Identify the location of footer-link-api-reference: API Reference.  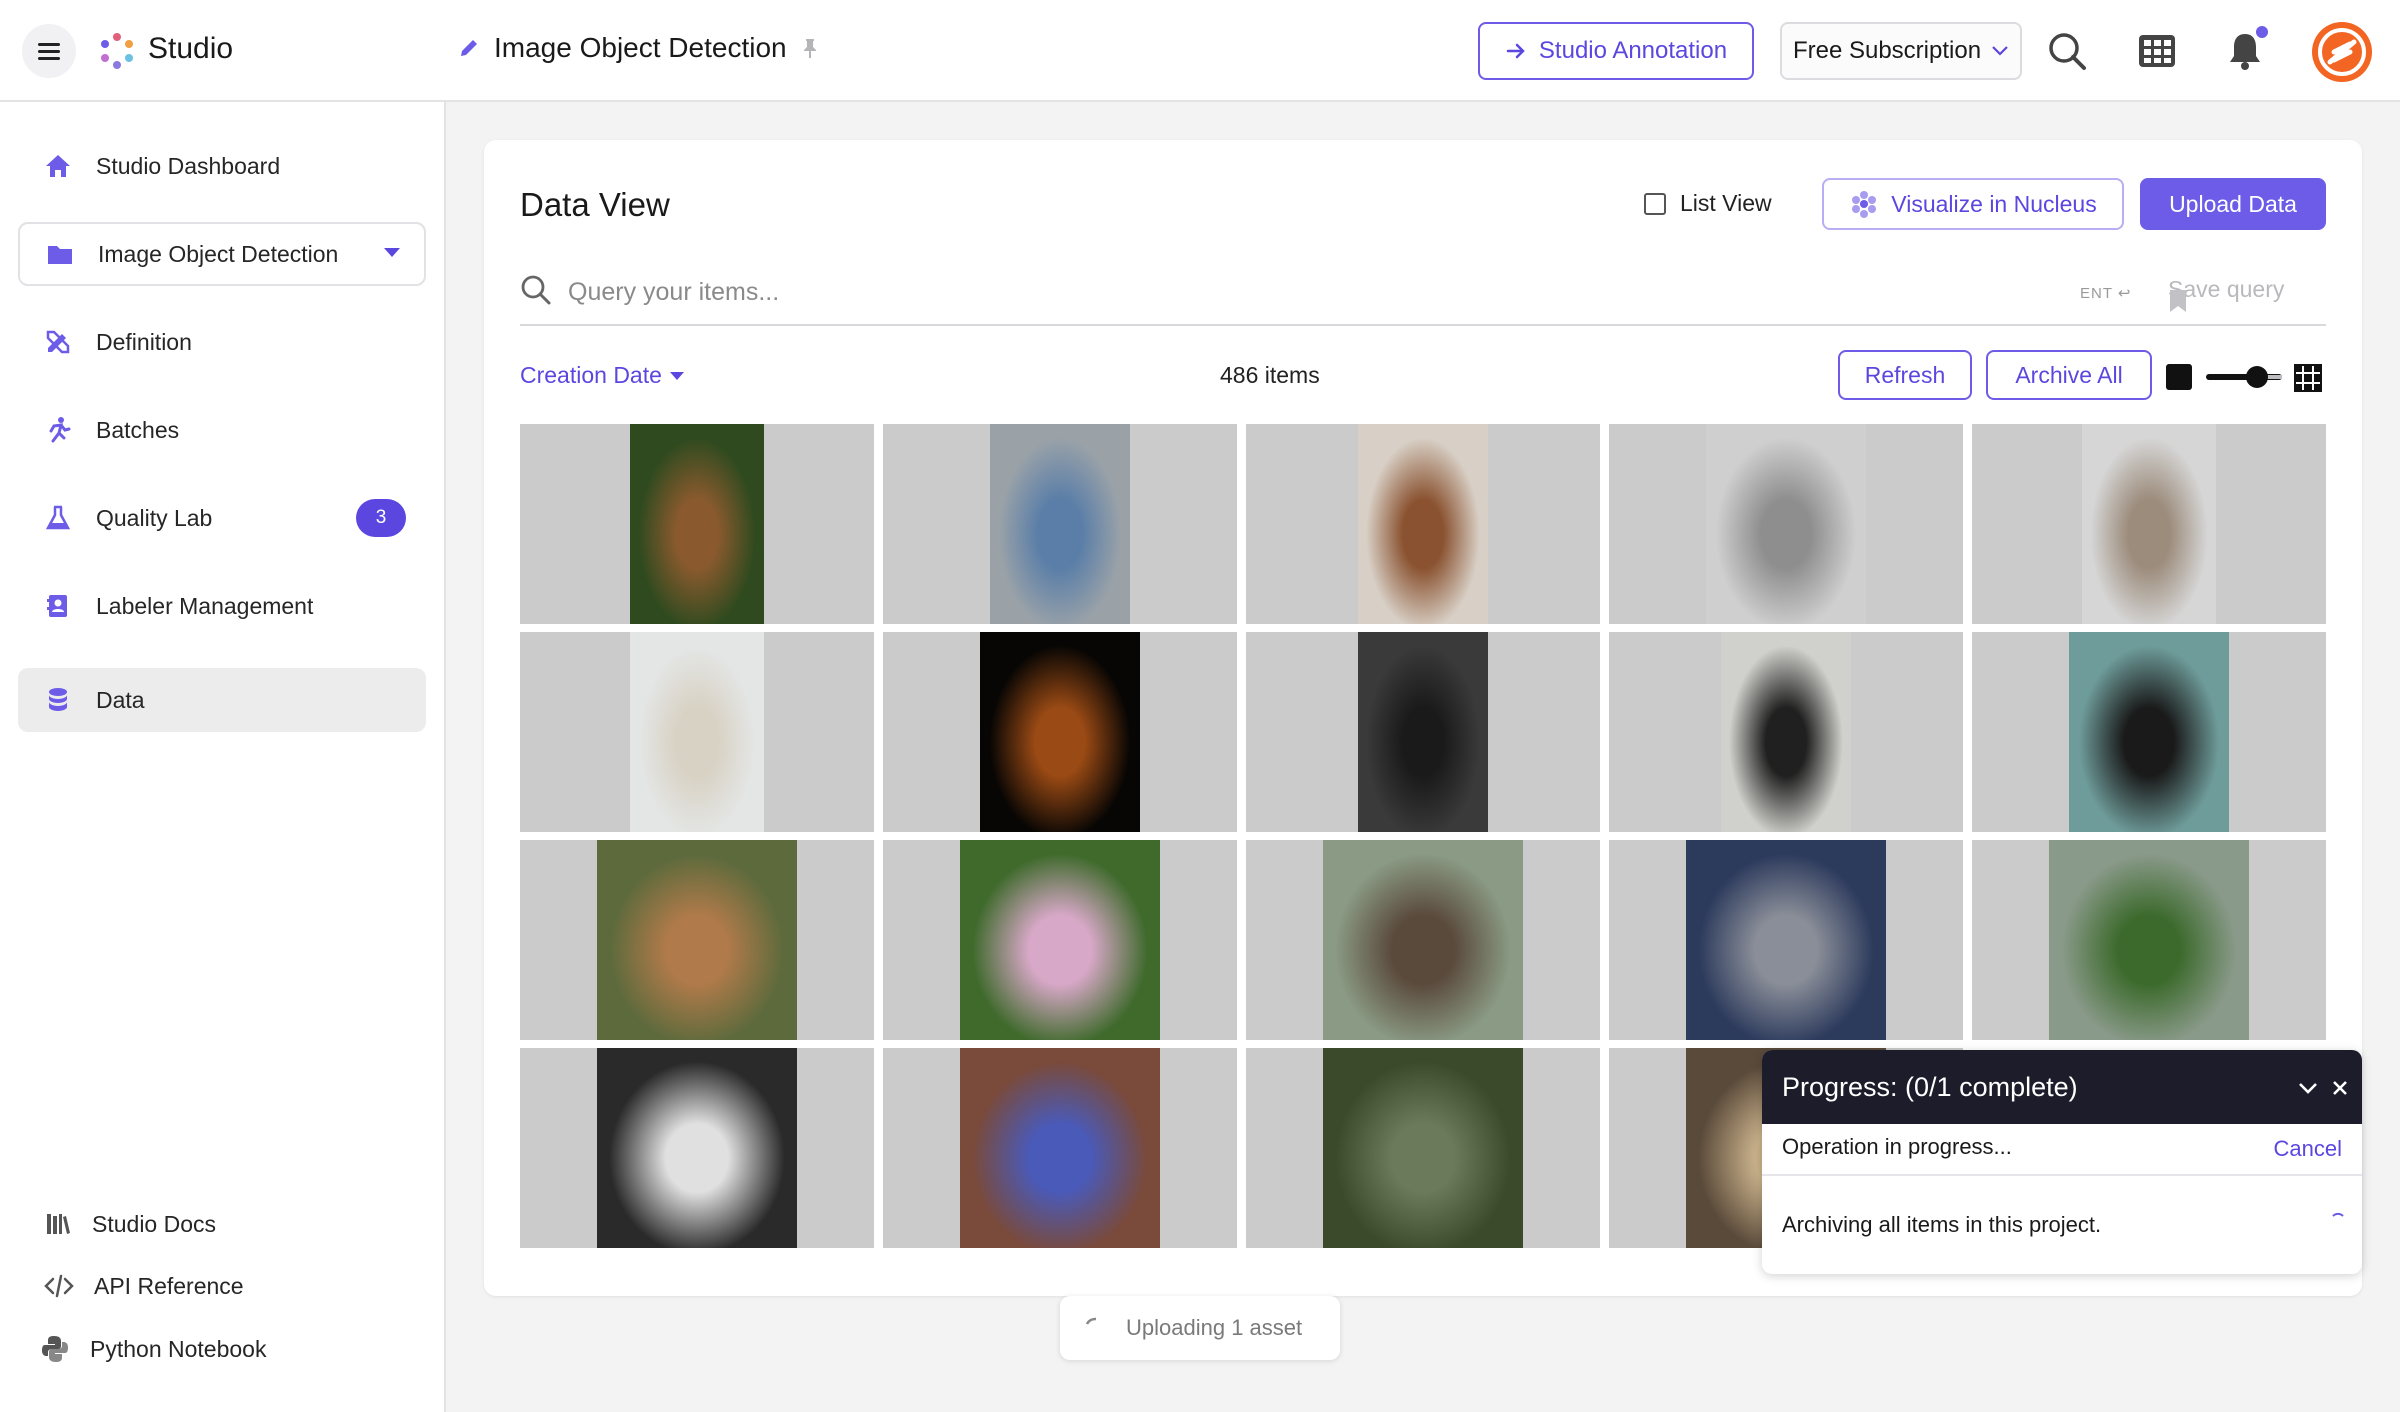
(144, 1286).